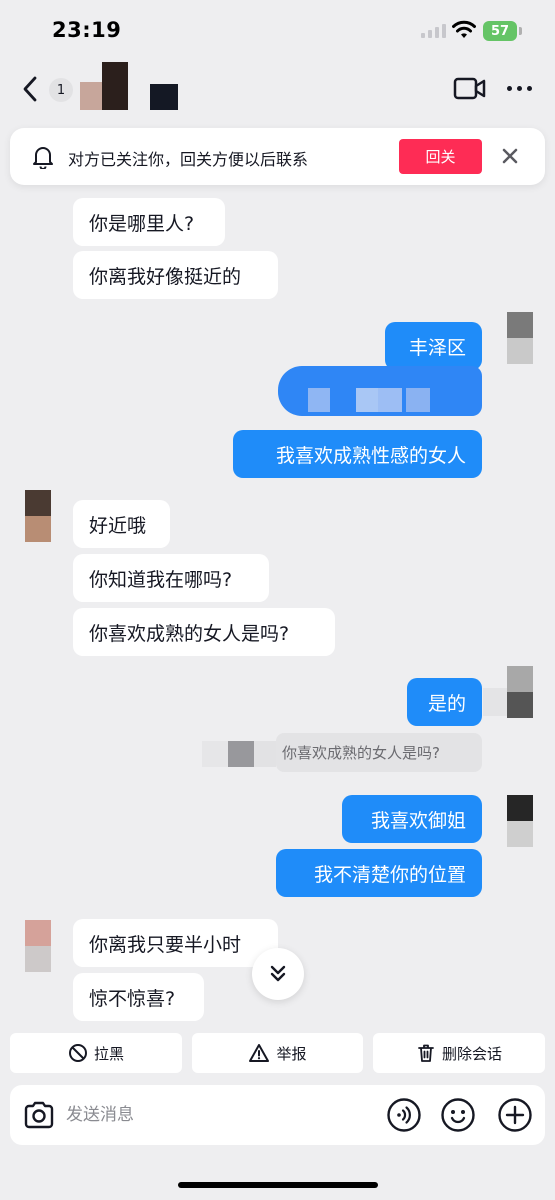  I want to click on delete-chat-label: 删除会话, so click(471, 1053).